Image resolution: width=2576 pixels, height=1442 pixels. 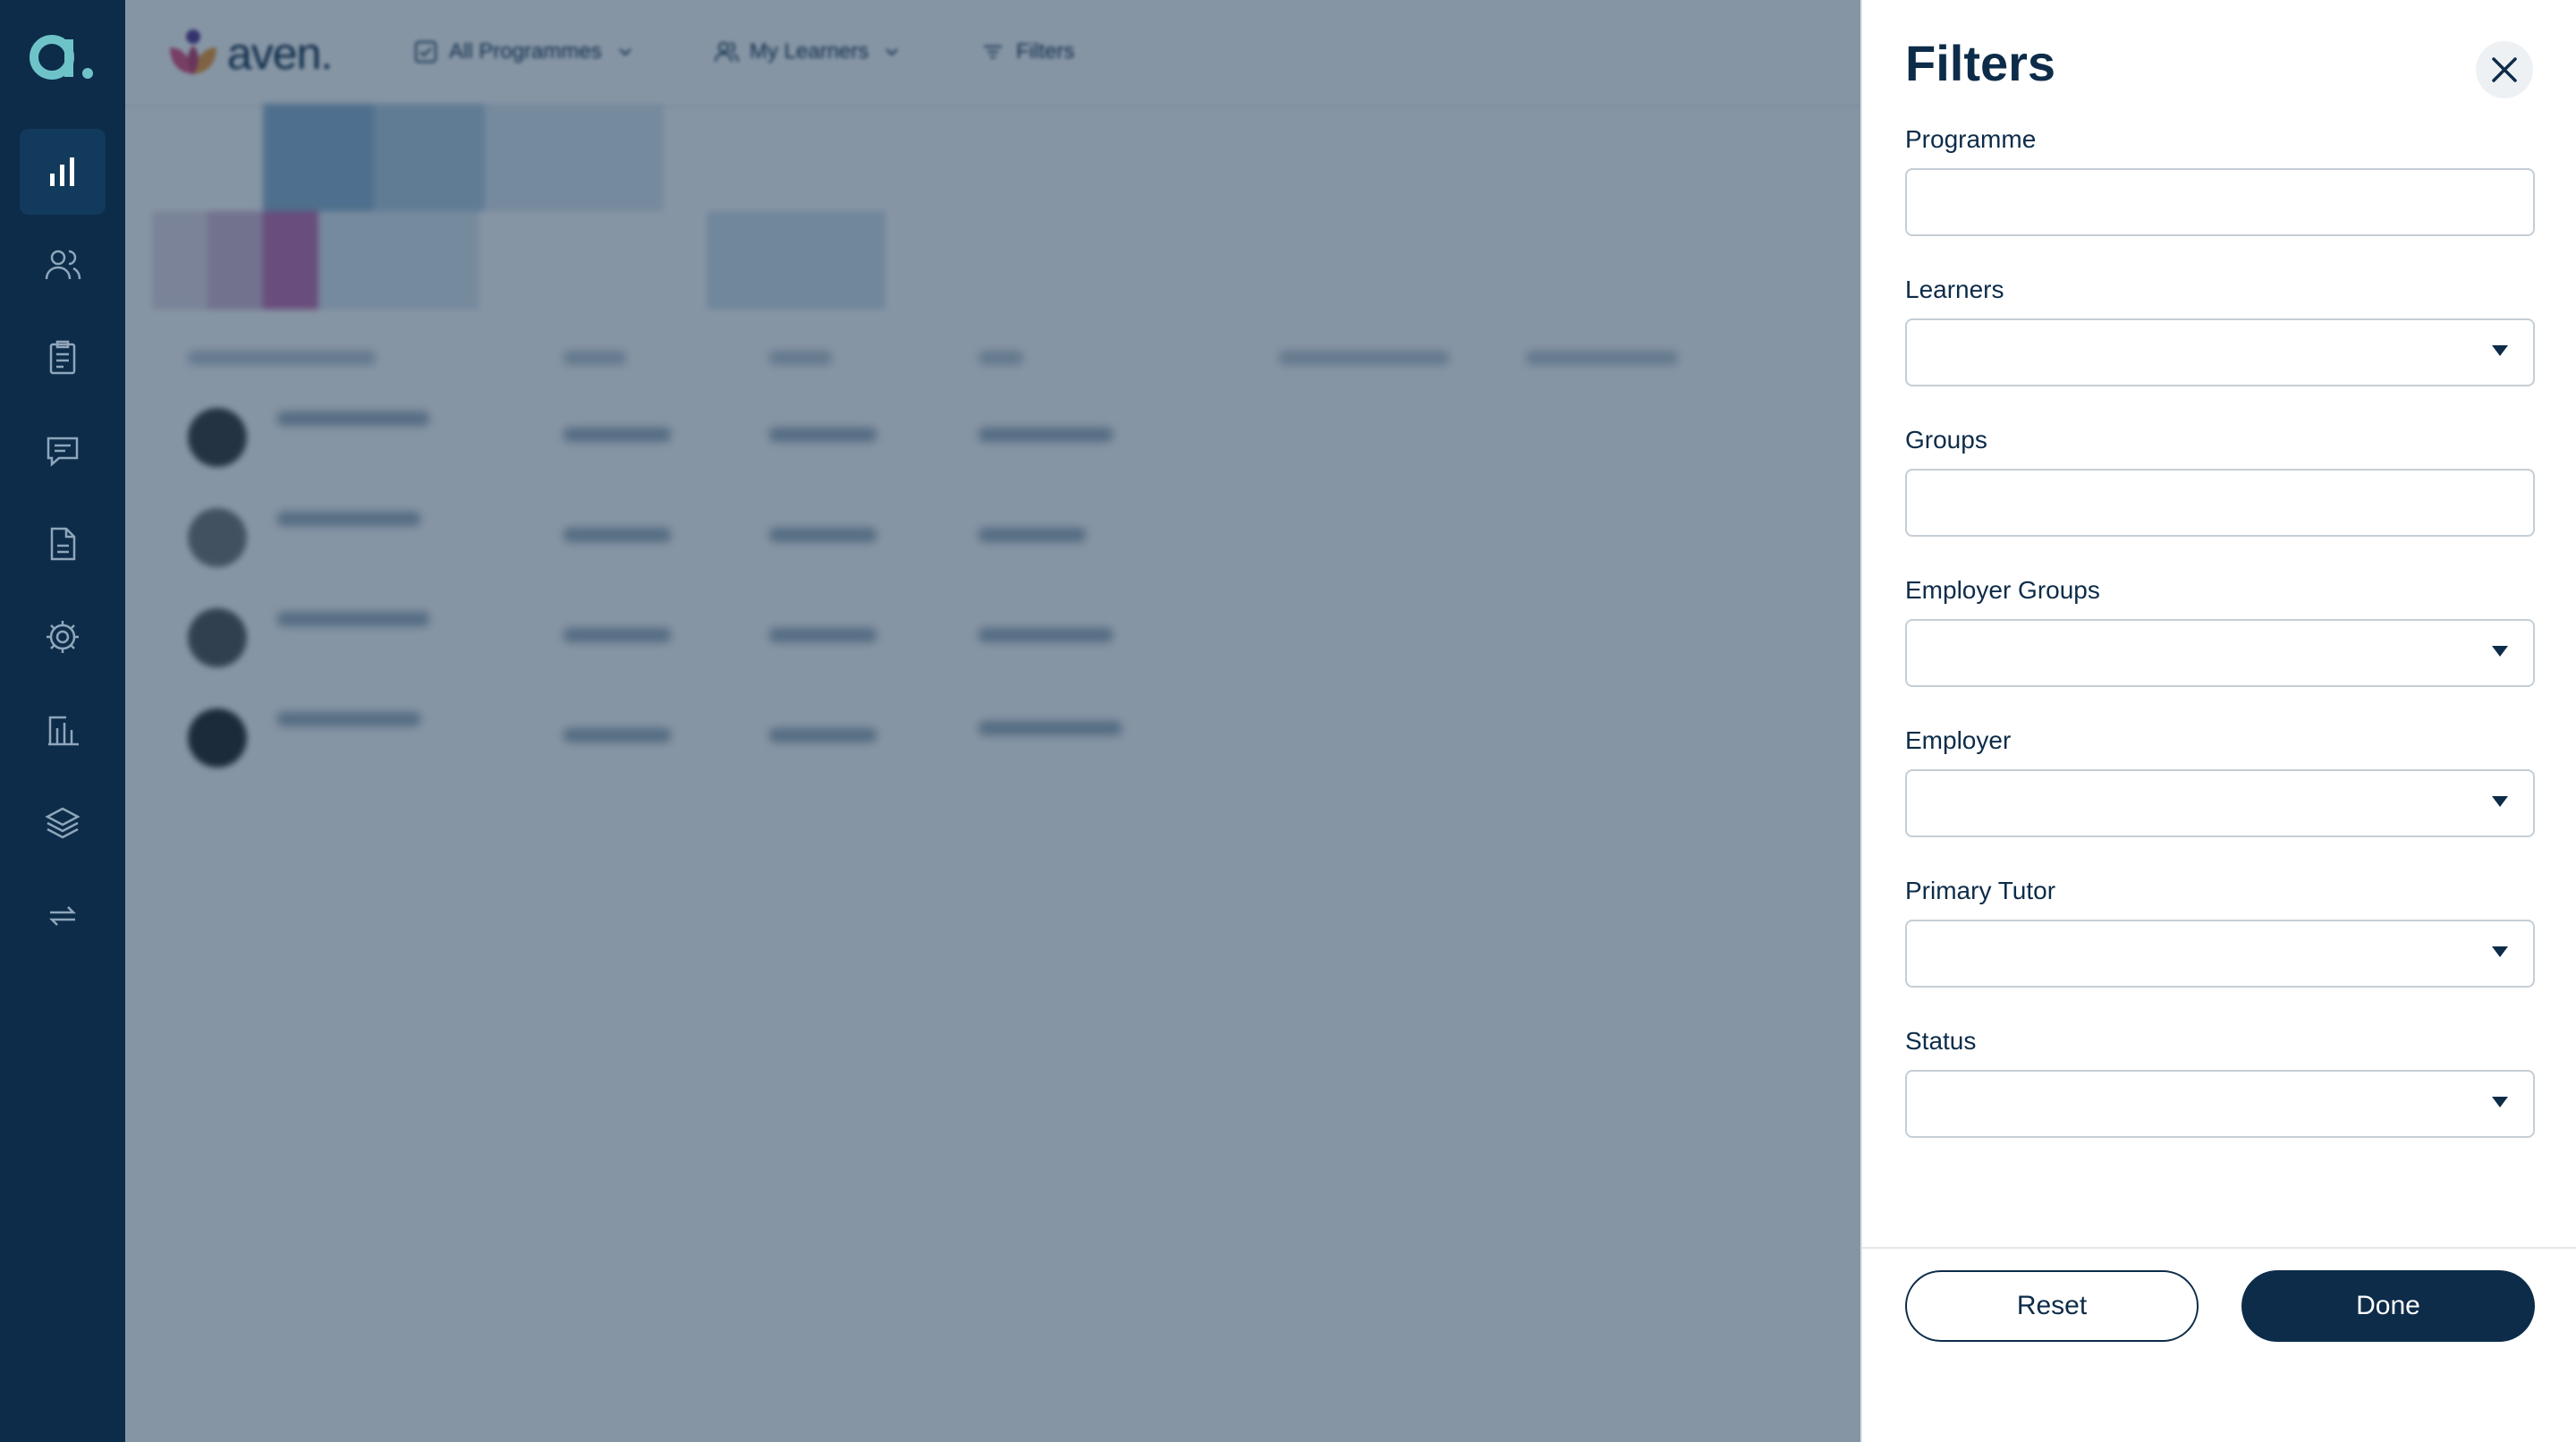 What do you see at coordinates (1971, 139) in the screenshot?
I see `programme-label: Programme` at bounding box center [1971, 139].